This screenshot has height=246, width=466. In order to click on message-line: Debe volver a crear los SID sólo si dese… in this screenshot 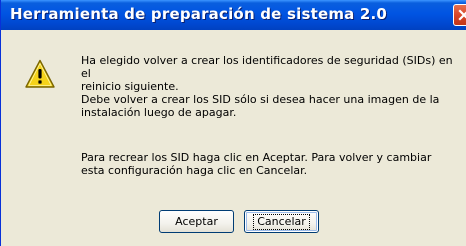, I will do `click(260, 99)`.